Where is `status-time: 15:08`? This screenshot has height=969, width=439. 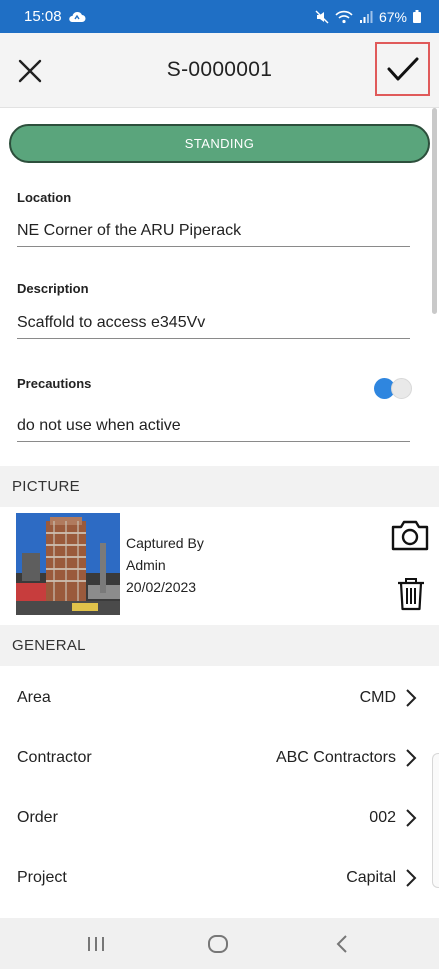
status-time: 15:08 is located at coordinates (43, 16).